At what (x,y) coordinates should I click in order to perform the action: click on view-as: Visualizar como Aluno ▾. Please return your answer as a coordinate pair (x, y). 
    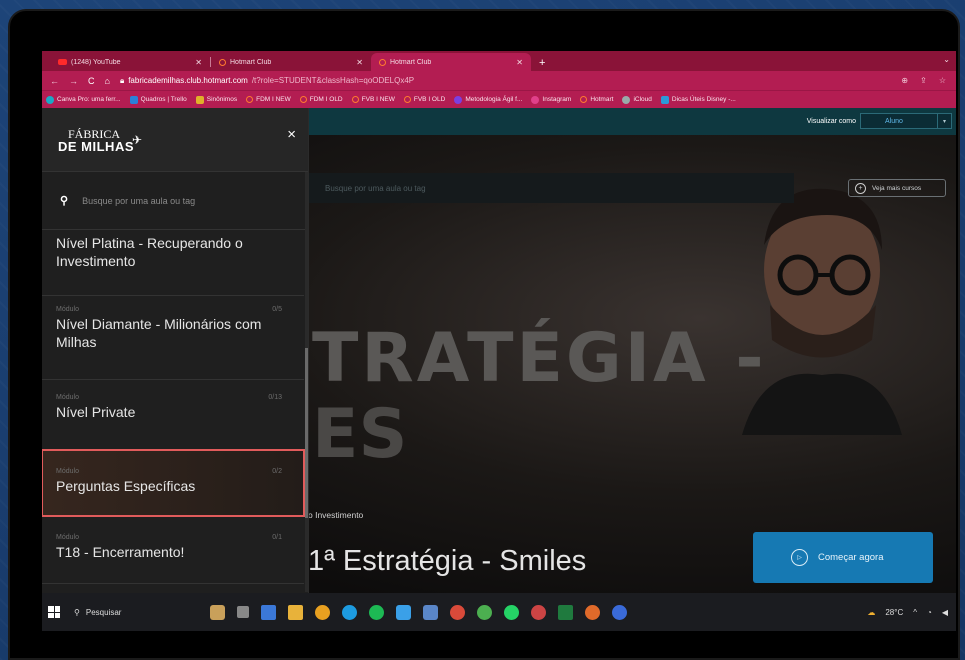
    Looking at the image, I should click on (879, 121).